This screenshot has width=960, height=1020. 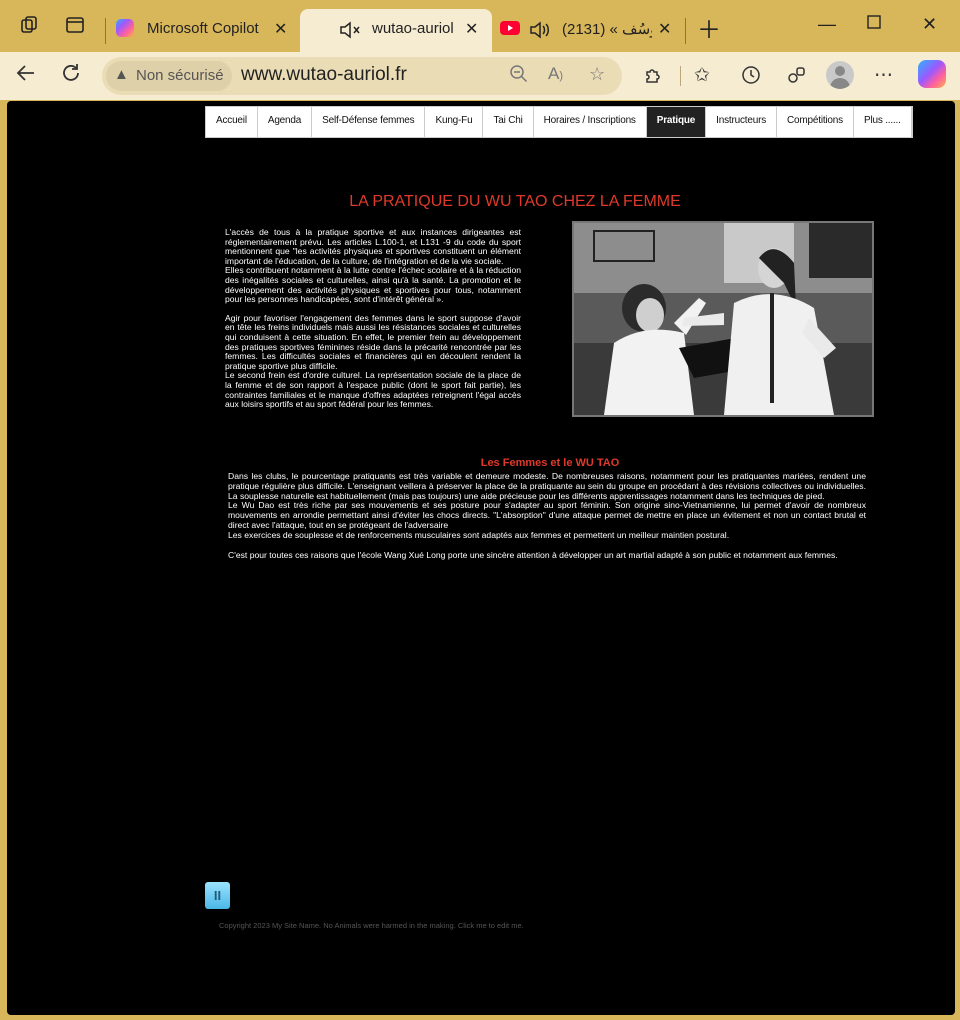 I want to click on pause-button: II, so click(x=217, y=895).